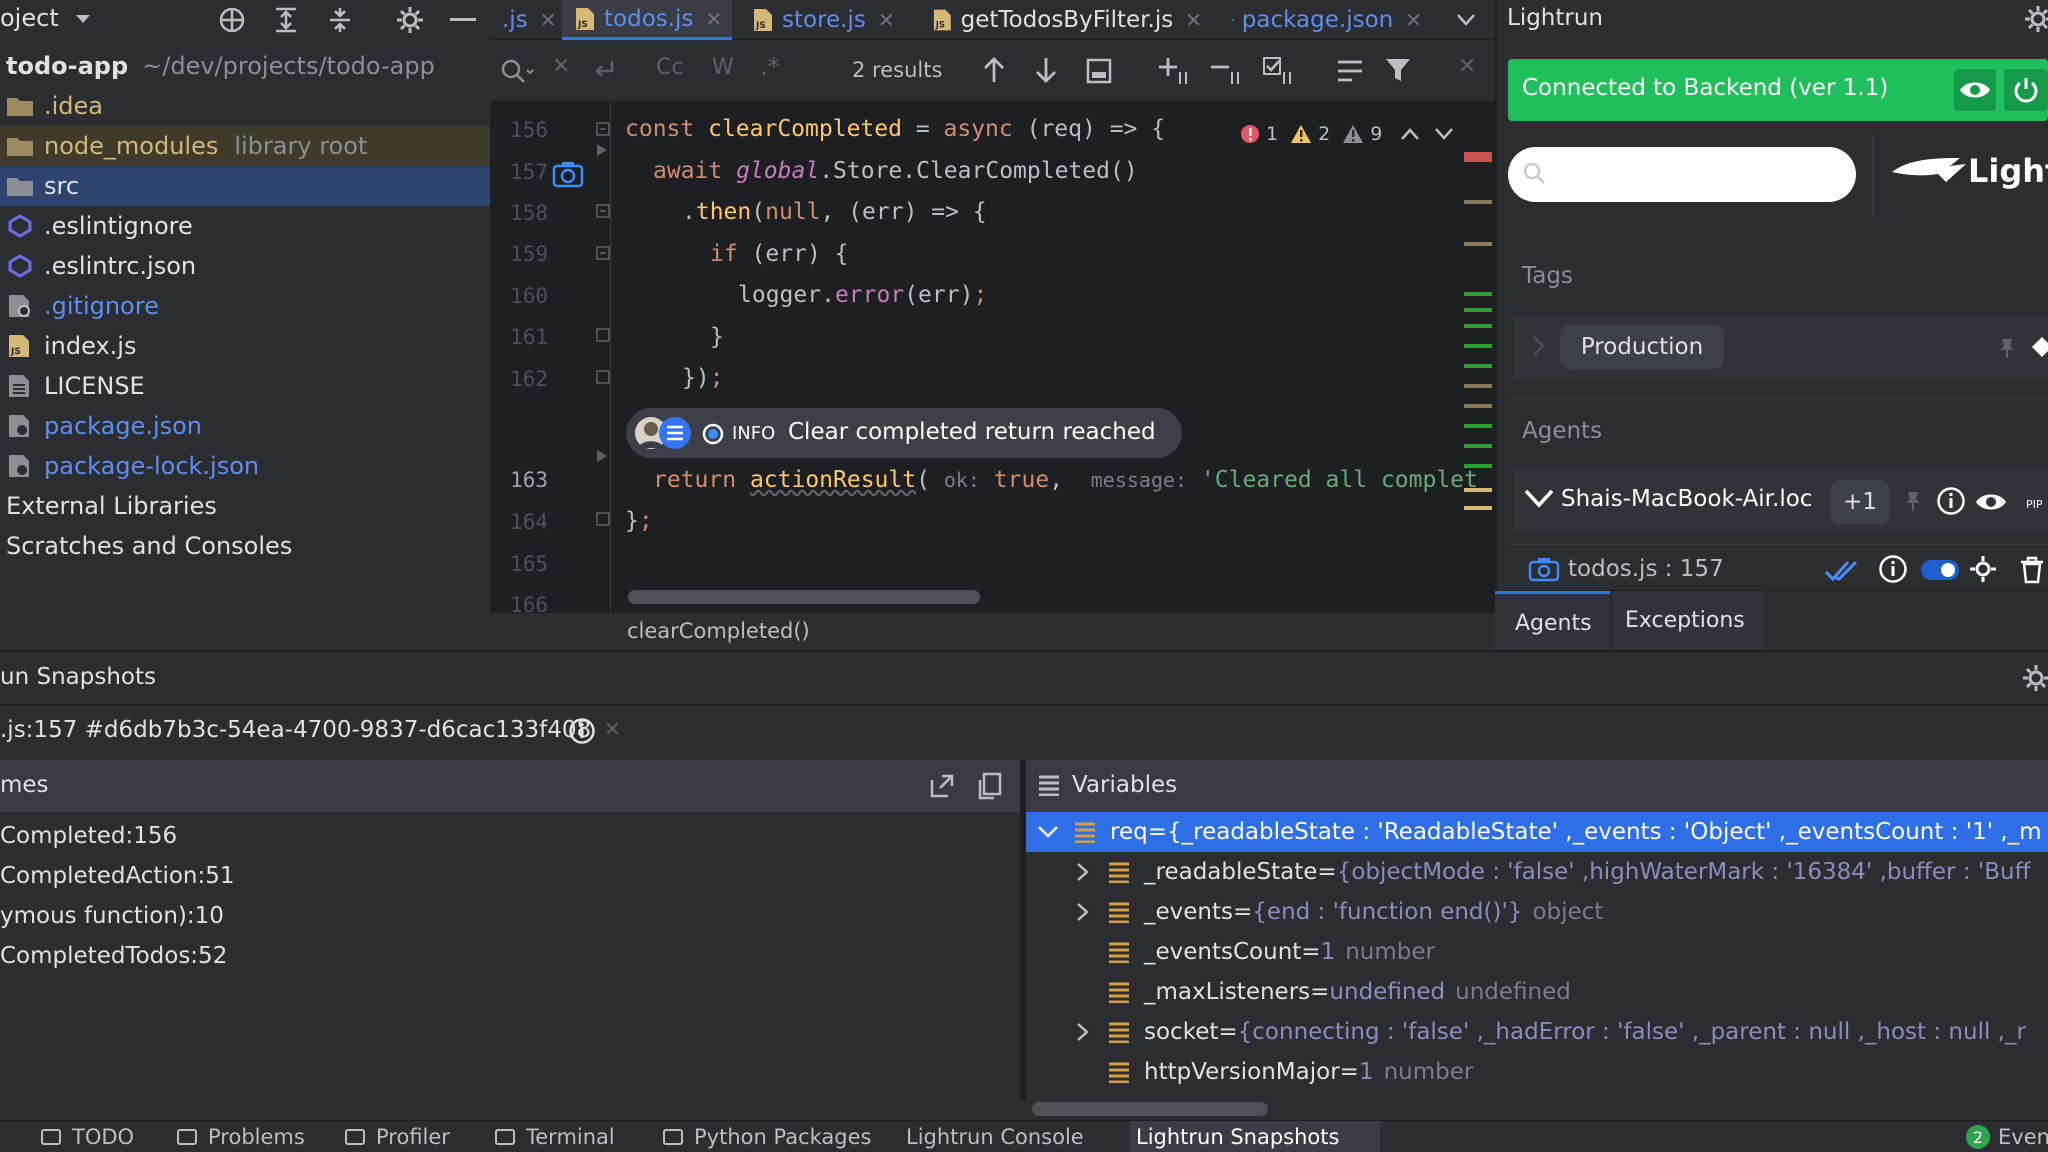 Image resolution: width=2048 pixels, height=1152 pixels. I want to click on project-view-title: oject, so click(29, 18).